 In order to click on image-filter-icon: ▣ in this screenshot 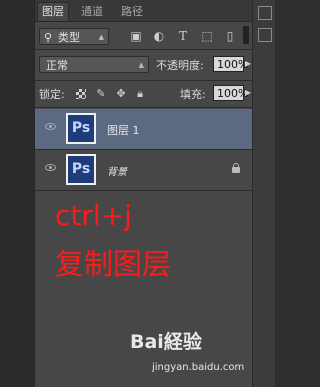, I will do `click(136, 36)`.